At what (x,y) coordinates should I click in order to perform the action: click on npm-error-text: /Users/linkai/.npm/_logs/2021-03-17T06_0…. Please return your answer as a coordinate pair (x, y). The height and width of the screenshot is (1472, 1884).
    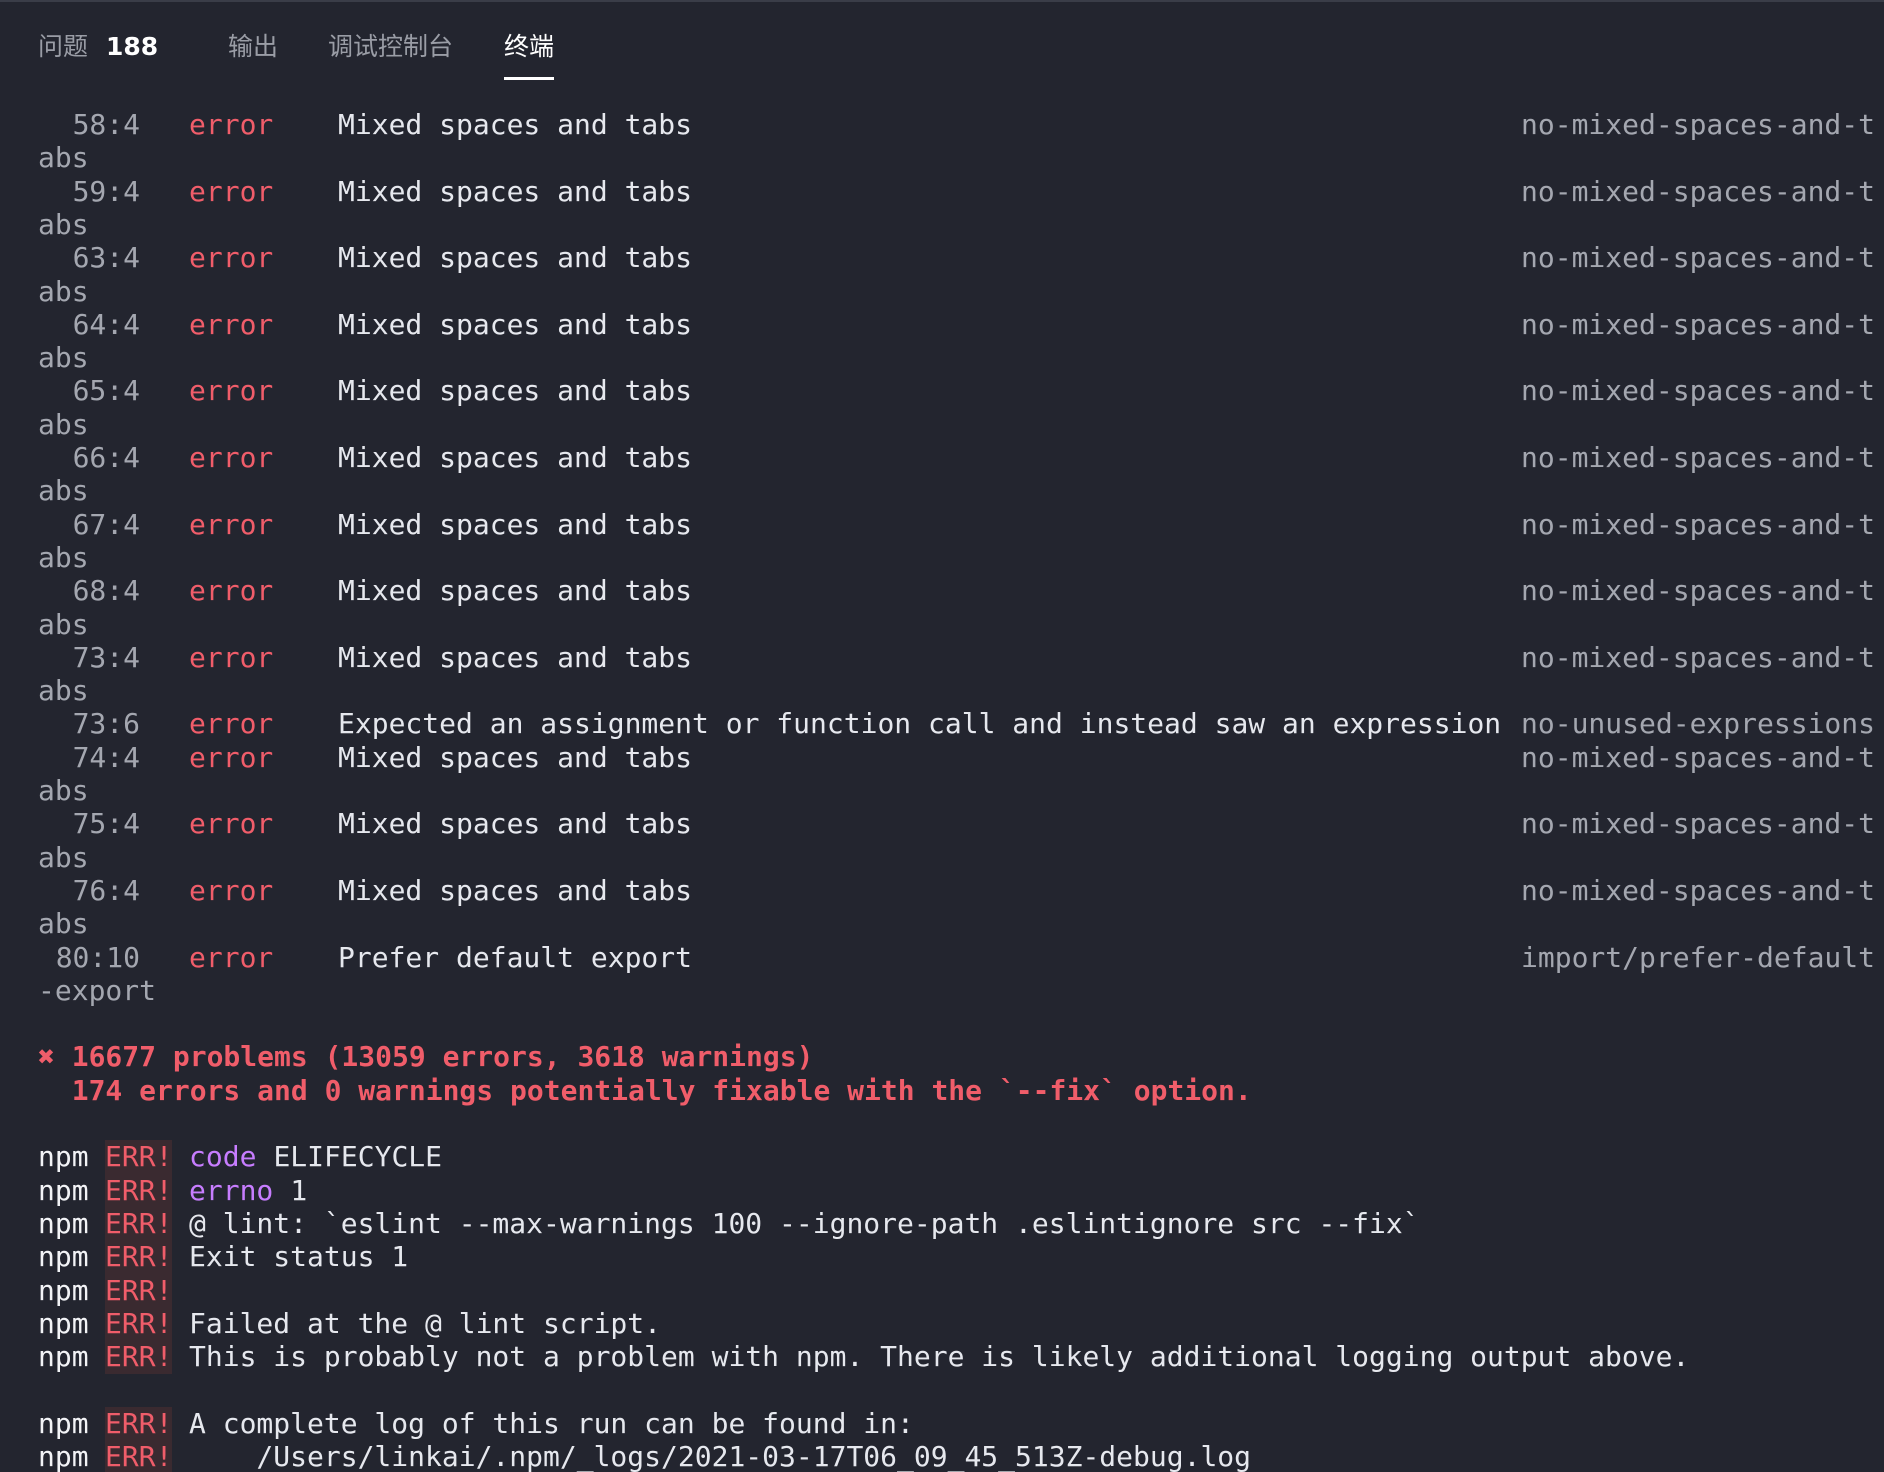
    Looking at the image, I should click on (720, 1456).